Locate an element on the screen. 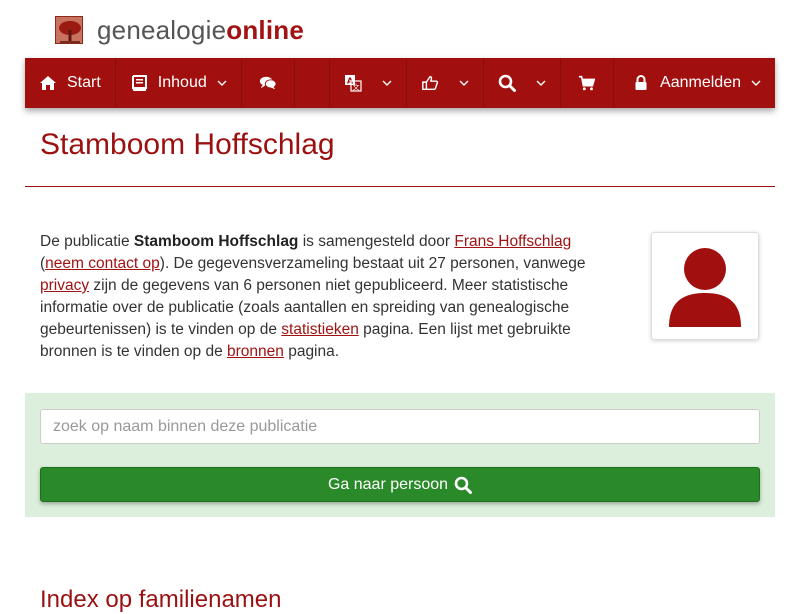  intro-text: is samengesteld door is located at coordinates (376, 241).